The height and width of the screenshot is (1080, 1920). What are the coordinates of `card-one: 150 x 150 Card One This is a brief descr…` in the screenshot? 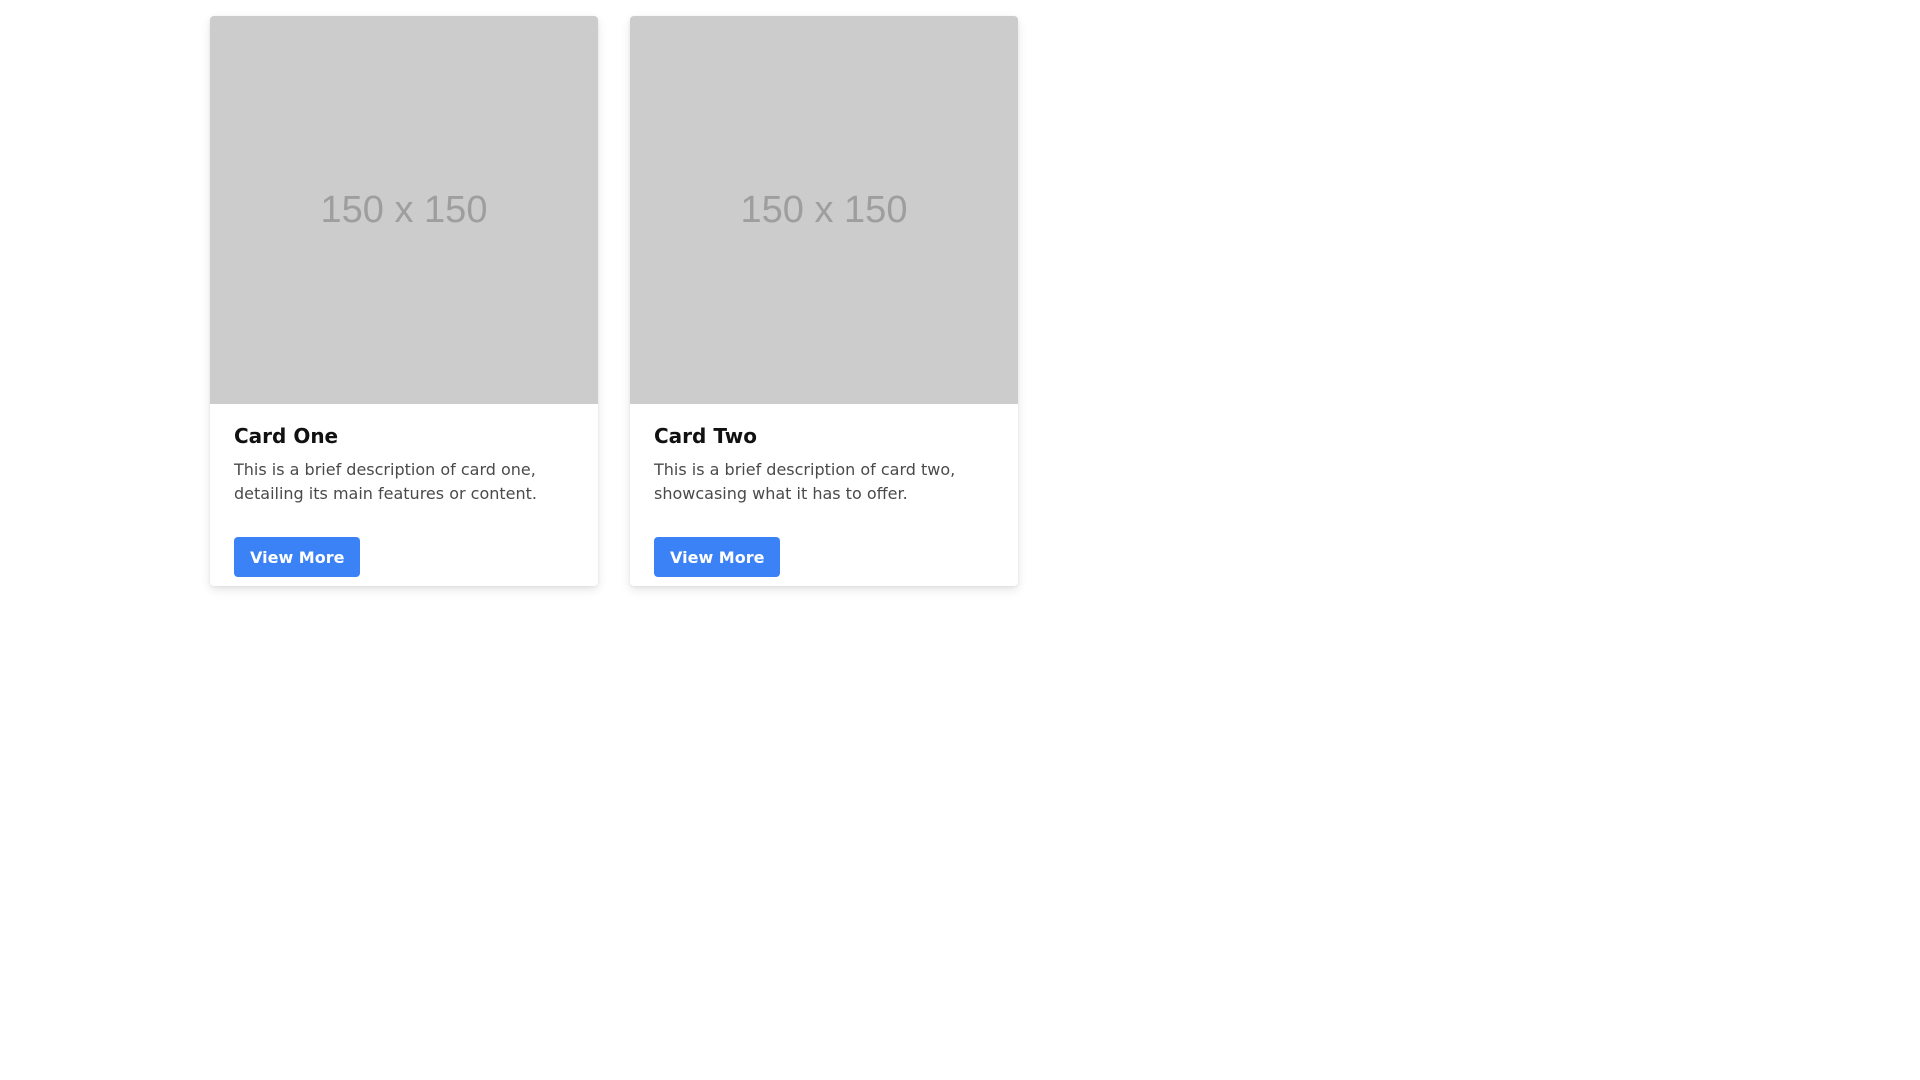 It's located at (404, 301).